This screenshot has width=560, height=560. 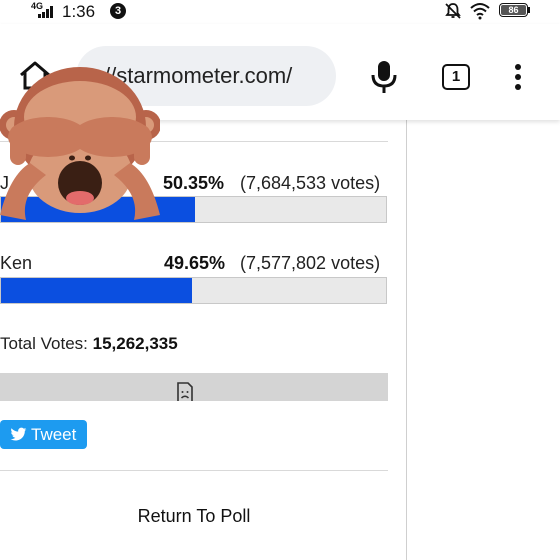 What do you see at coordinates (194, 387) in the screenshot?
I see `embed-band` at bounding box center [194, 387].